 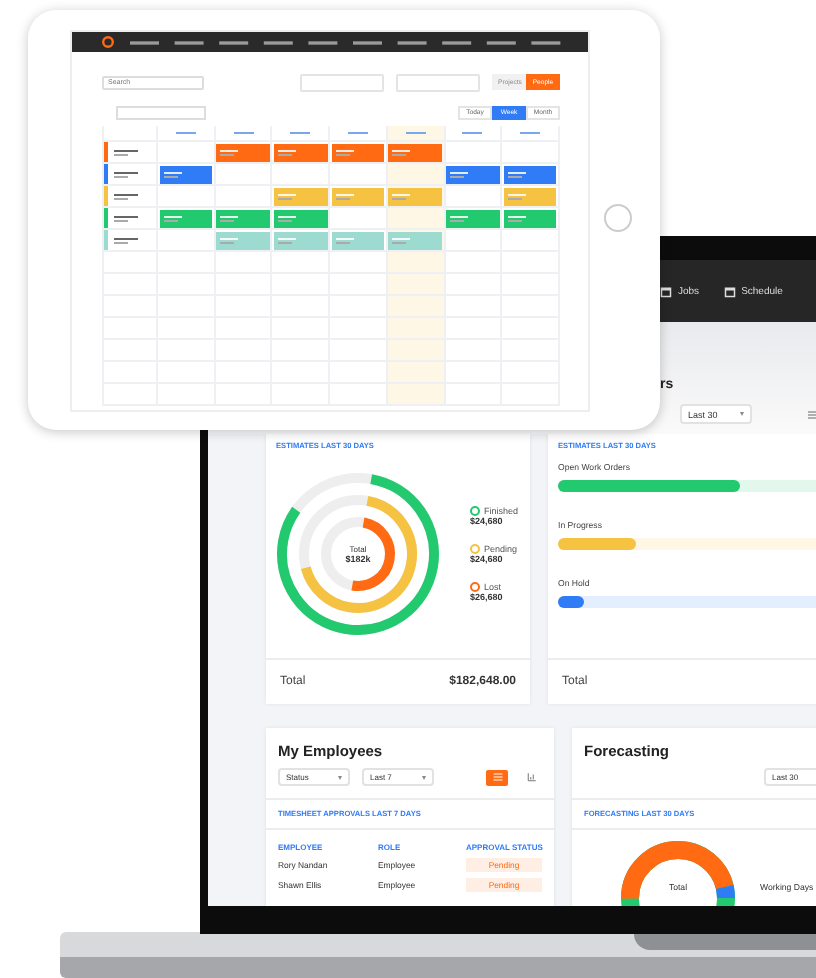 What do you see at coordinates (108, 42) in the screenshot?
I see `logo-icon` at bounding box center [108, 42].